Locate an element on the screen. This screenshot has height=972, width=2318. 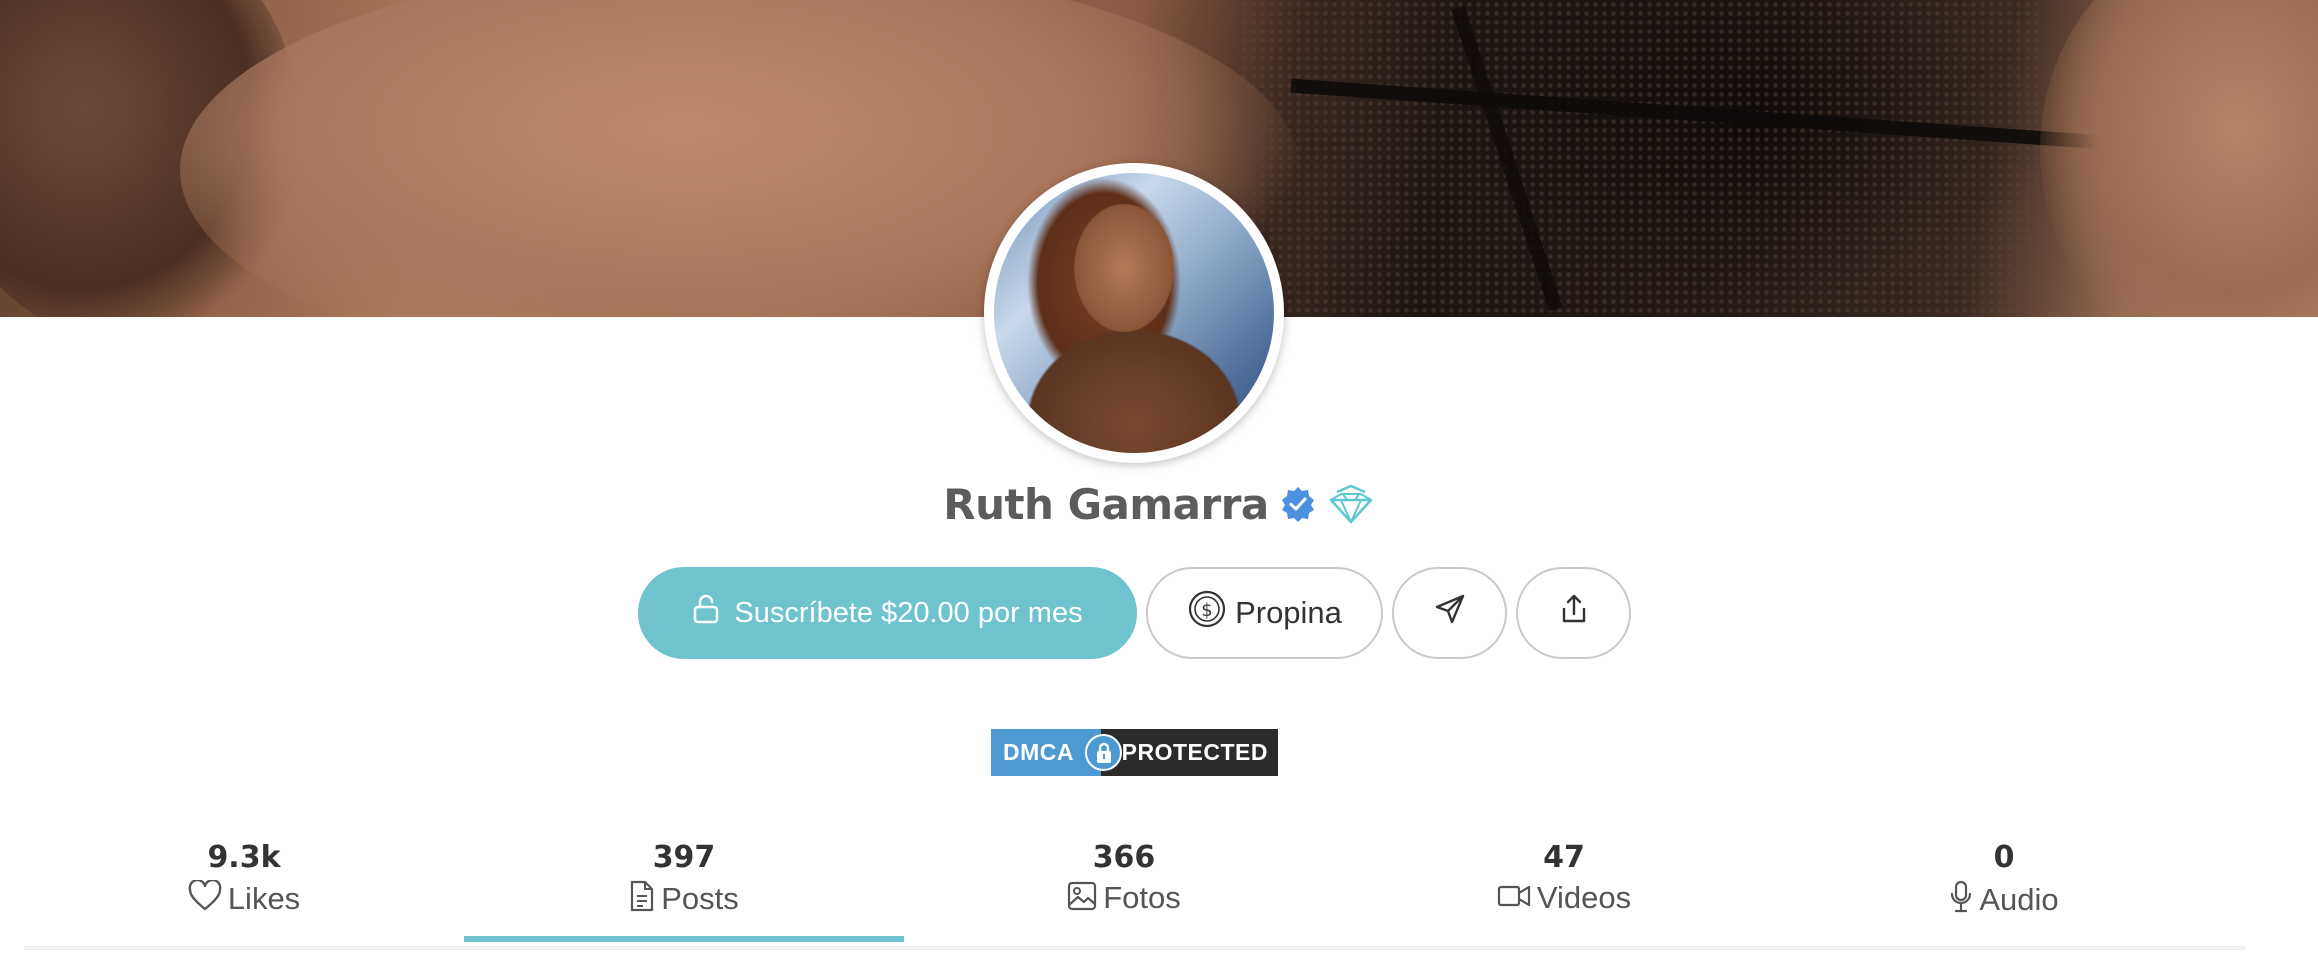
posts-label: Posts is located at coordinates (700, 898).